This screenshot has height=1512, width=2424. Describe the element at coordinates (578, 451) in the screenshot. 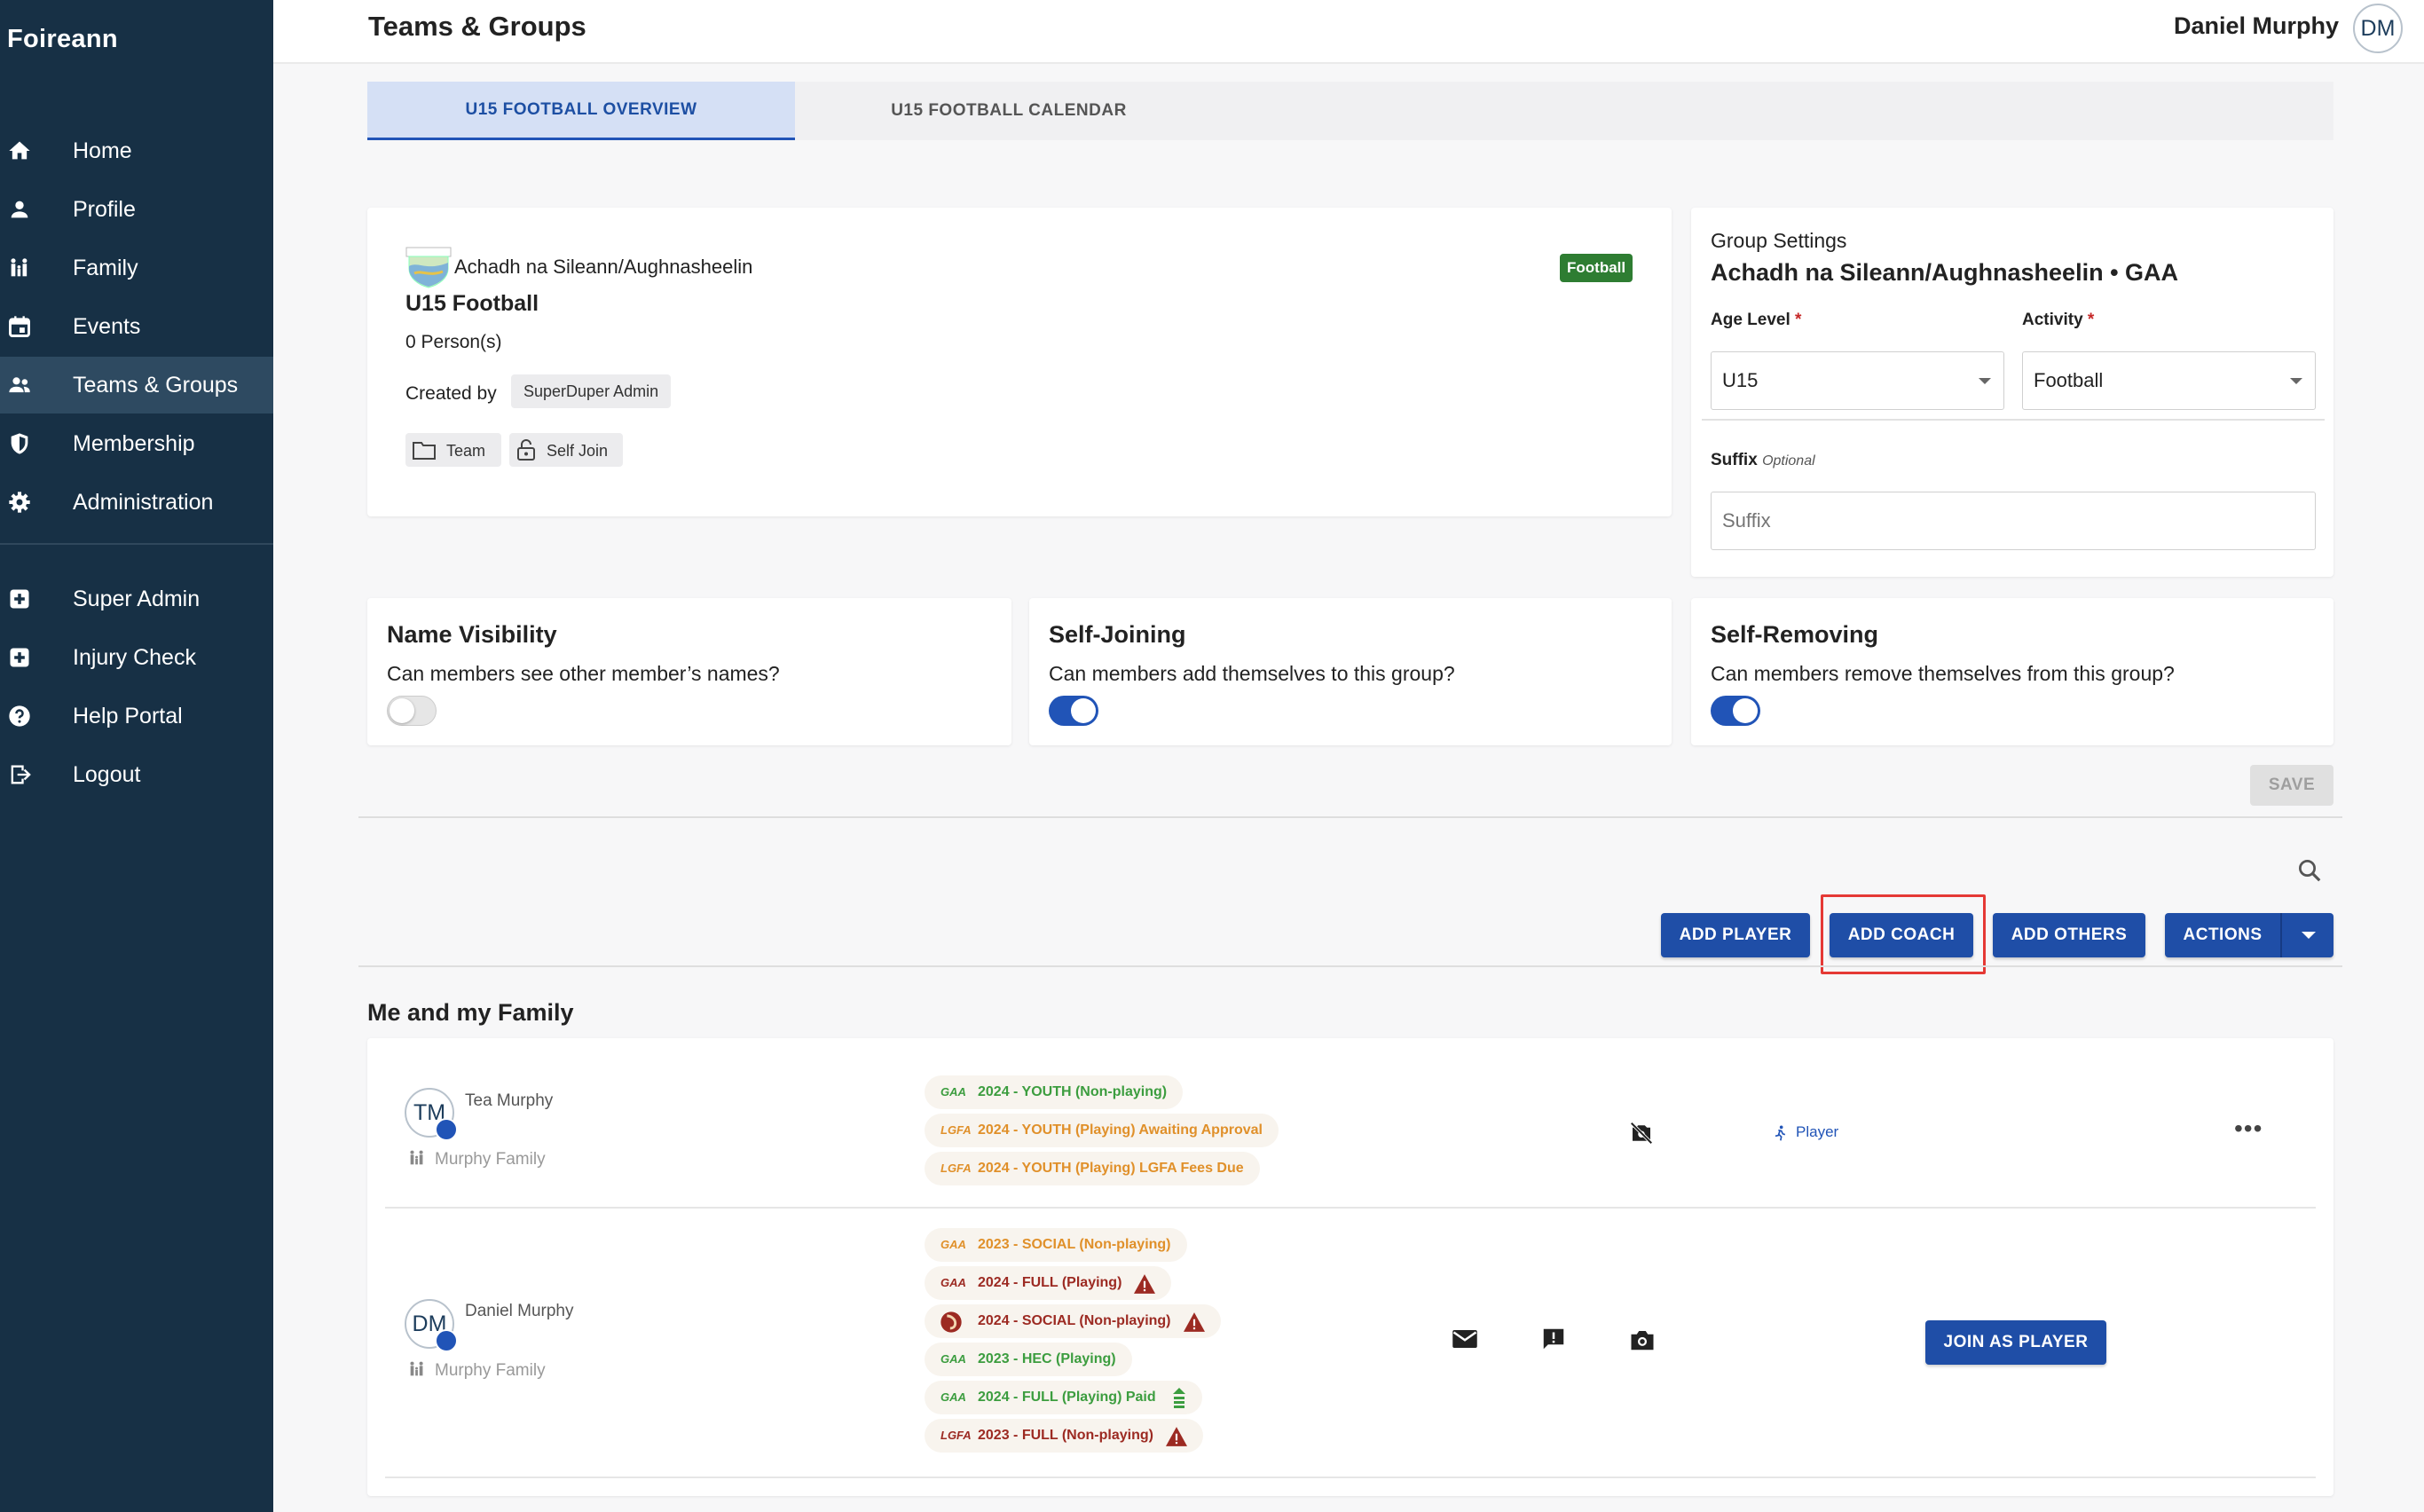

I see `tag-label: Self Join` at that location.